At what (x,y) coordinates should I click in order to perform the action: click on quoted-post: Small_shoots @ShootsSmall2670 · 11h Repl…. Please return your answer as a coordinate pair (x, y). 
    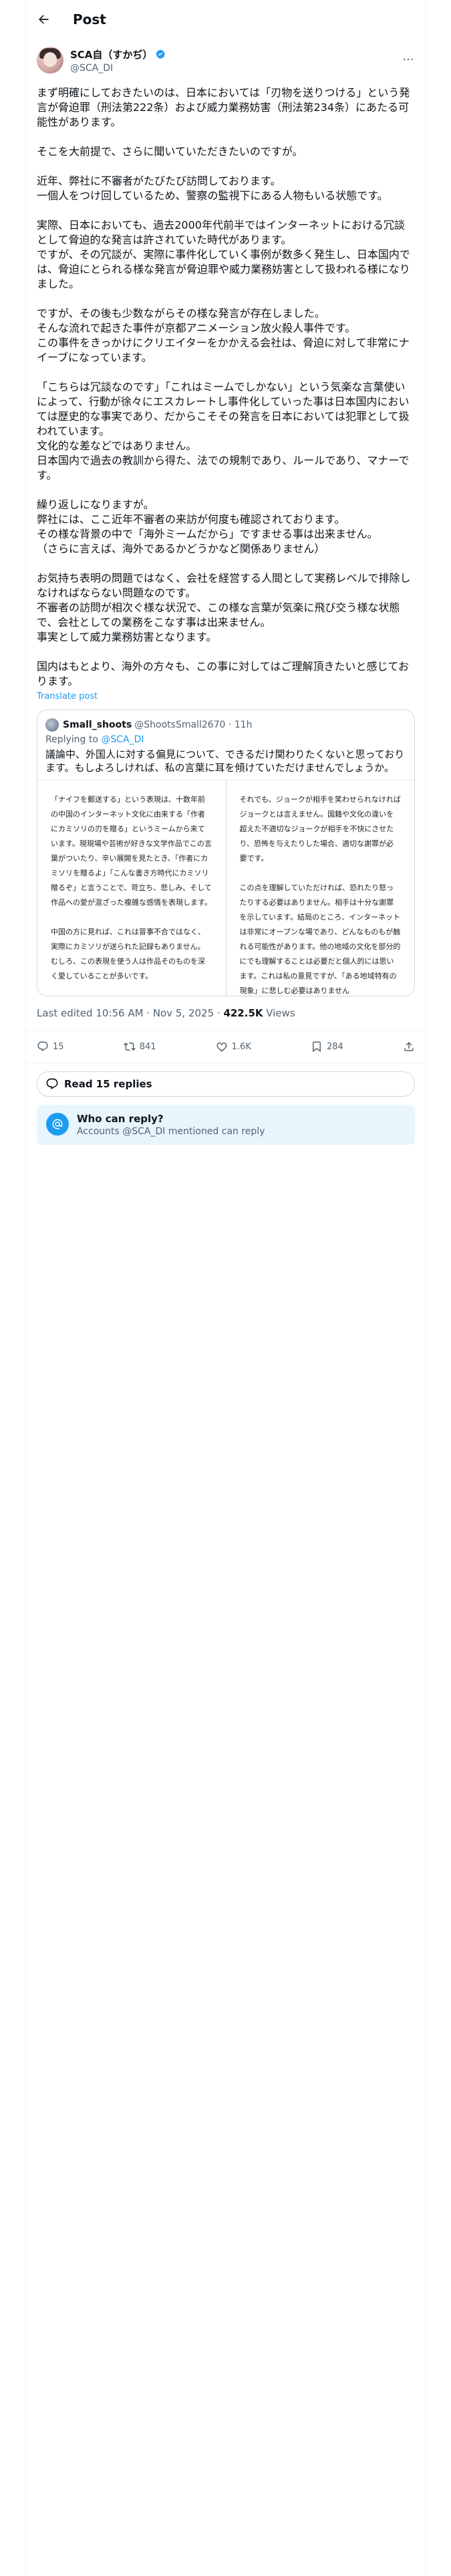
    Looking at the image, I should click on (226, 853).